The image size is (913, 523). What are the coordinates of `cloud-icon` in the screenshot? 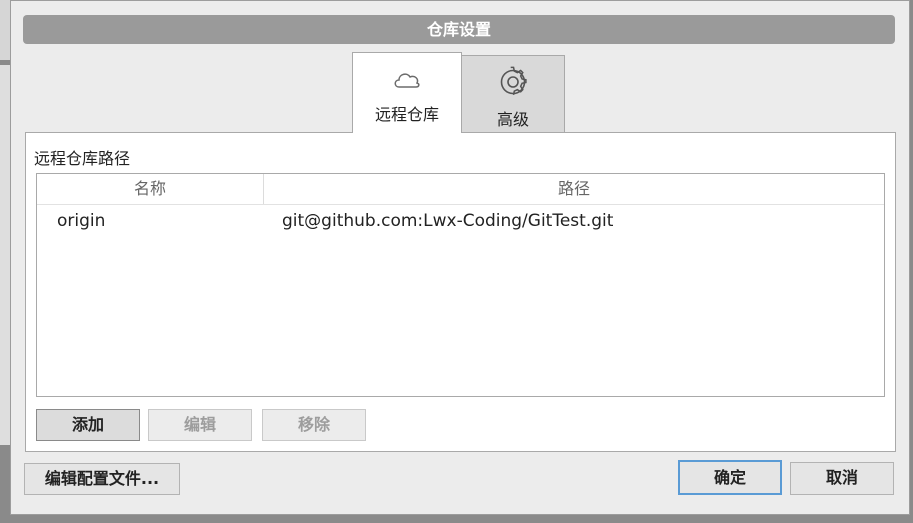 It's located at (407, 81).